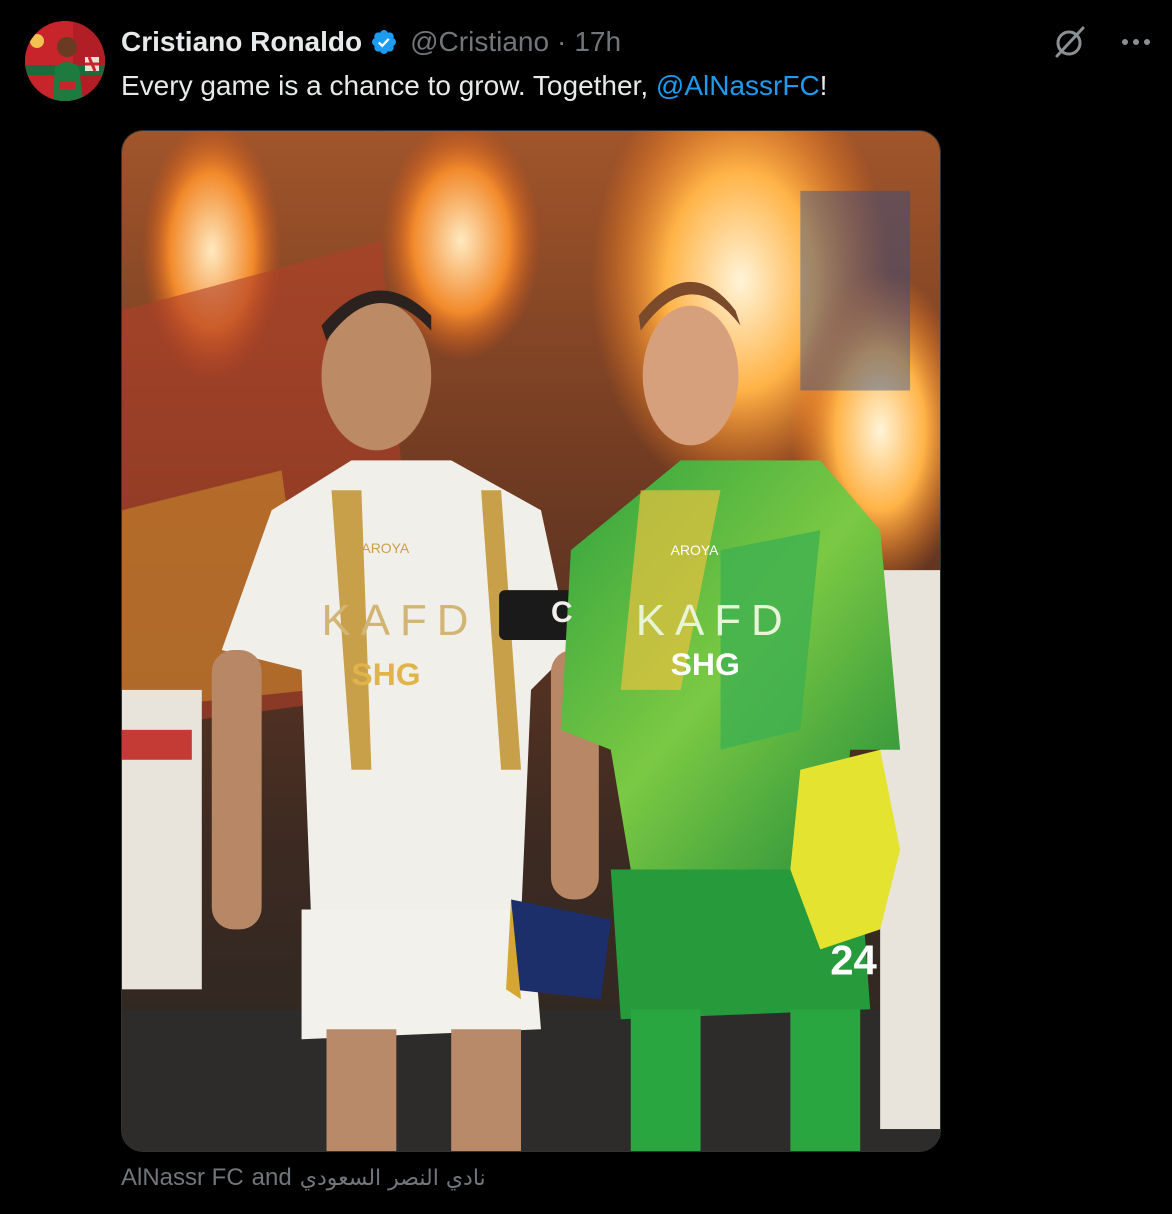  I want to click on right-shirt-sponsor: KAFD, so click(714, 620).